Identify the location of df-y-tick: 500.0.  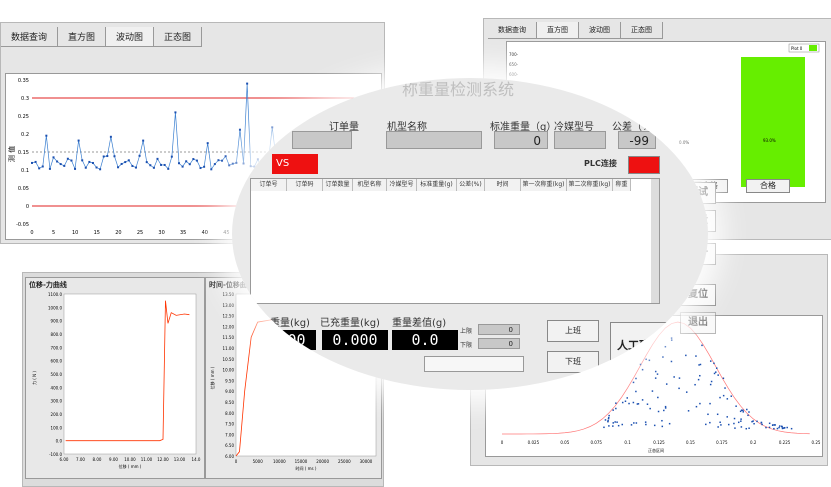
(57, 374).